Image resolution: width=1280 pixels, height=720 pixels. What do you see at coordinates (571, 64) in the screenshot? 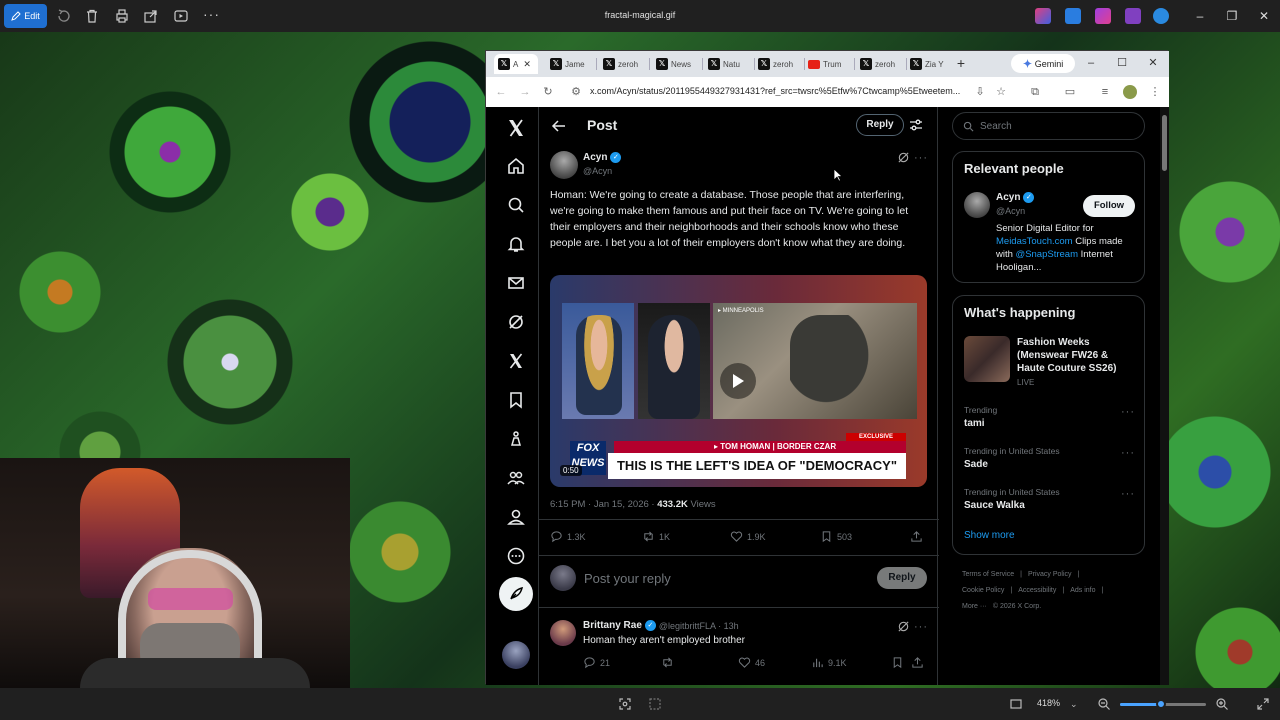
I see `tab: 𝕏 Jame` at bounding box center [571, 64].